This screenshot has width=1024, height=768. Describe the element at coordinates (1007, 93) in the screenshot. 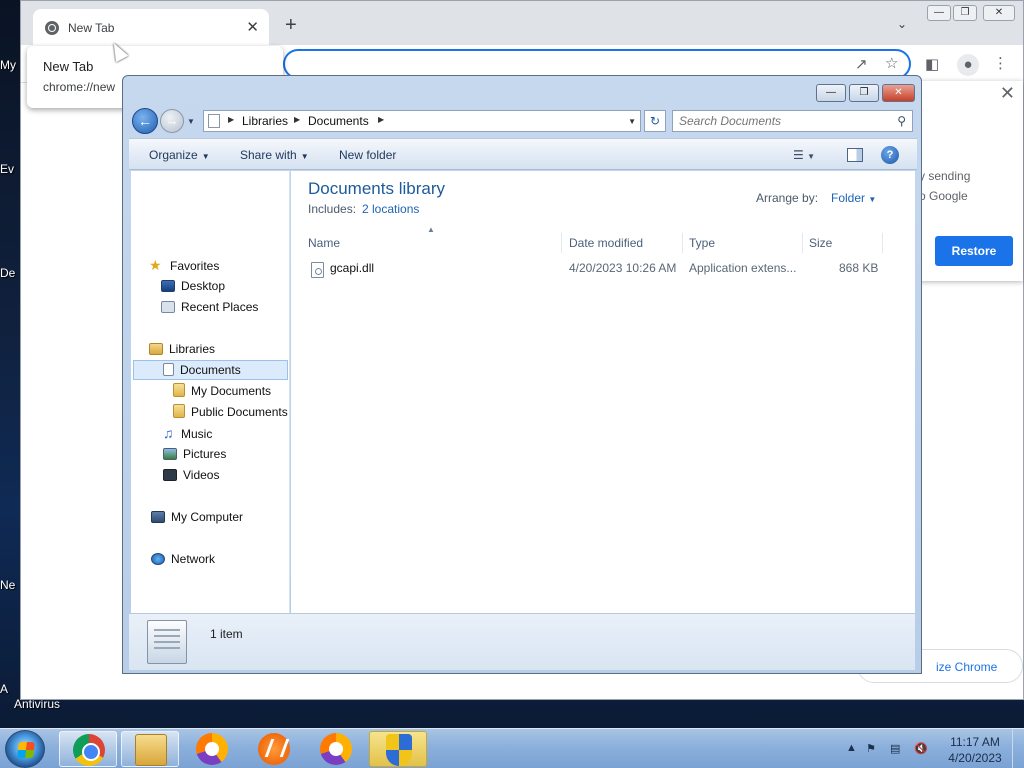

I see `restore-panel-close-icon: ✕` at that location.